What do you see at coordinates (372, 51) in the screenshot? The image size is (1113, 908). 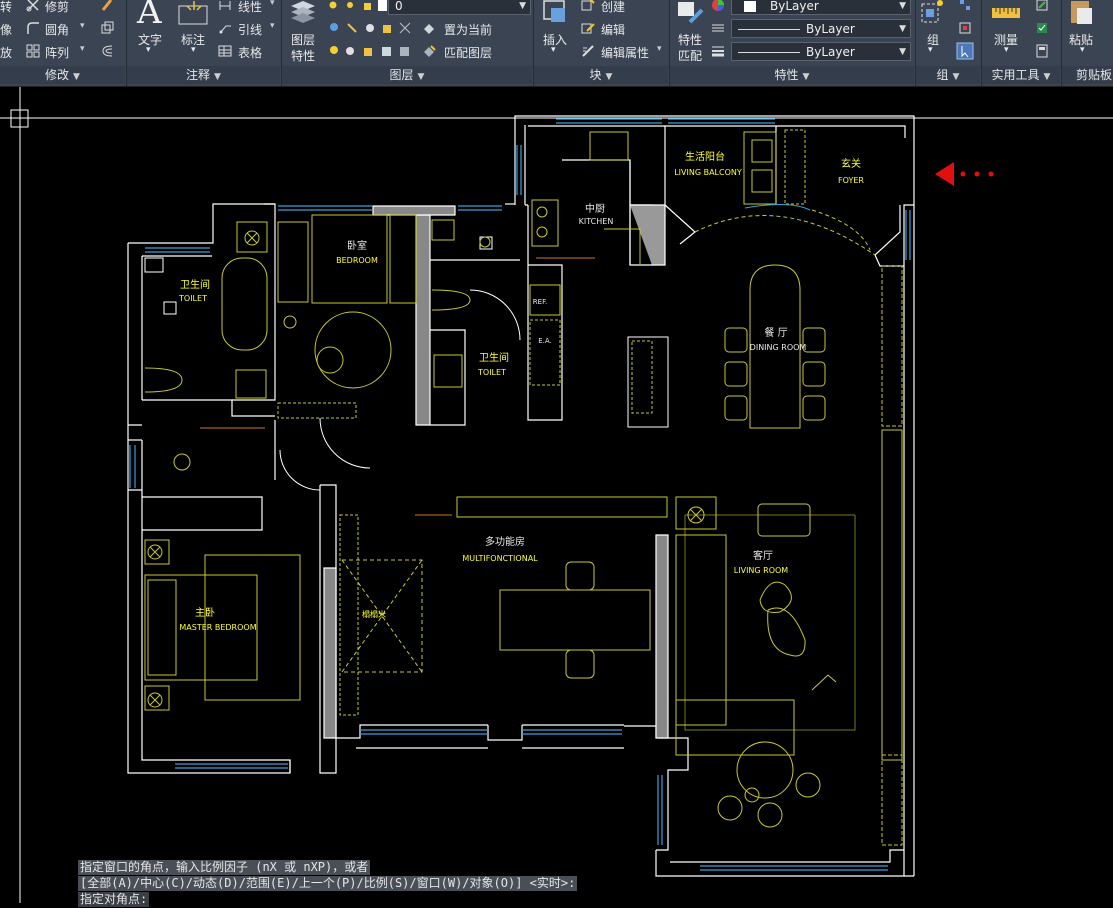 I see `layer-tools-row2-icons` at bounding box center [372, 51].